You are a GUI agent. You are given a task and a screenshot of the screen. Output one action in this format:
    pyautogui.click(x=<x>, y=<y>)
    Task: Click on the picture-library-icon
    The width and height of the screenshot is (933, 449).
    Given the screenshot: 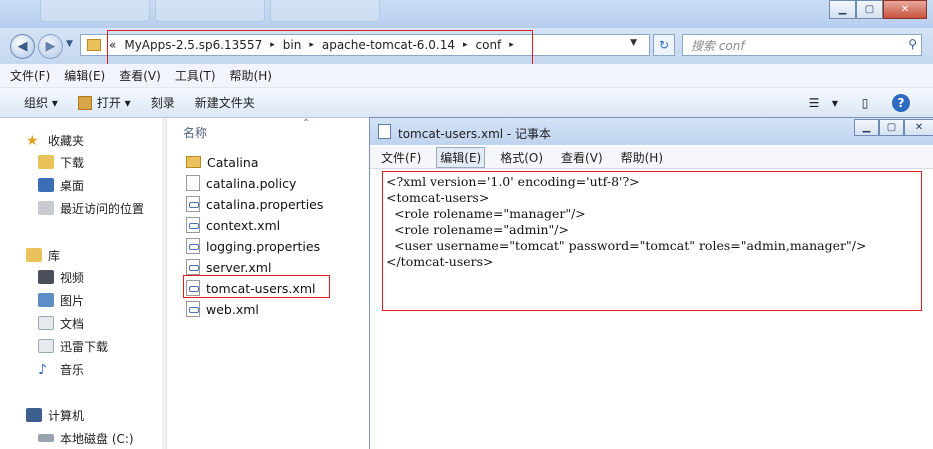 What is the action you would take?
    pyautogui.click(x=46, y=300)
    